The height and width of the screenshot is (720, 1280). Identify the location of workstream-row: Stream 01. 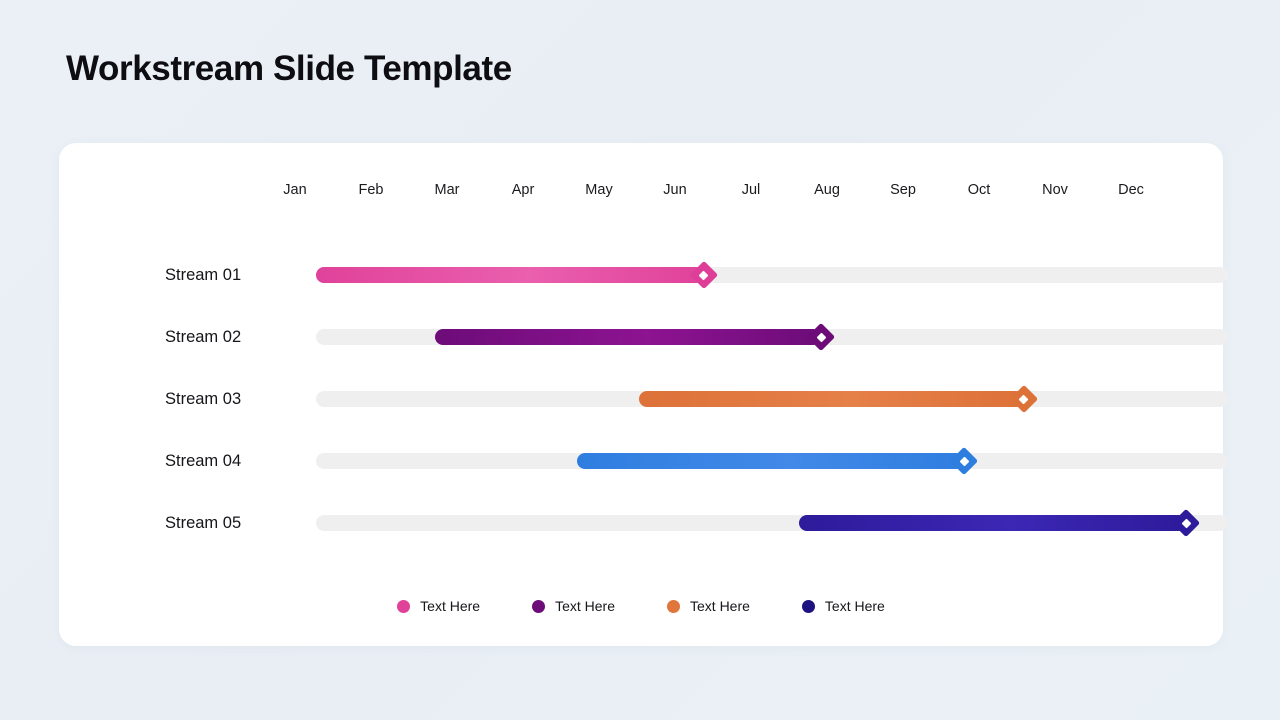
(643, 275).